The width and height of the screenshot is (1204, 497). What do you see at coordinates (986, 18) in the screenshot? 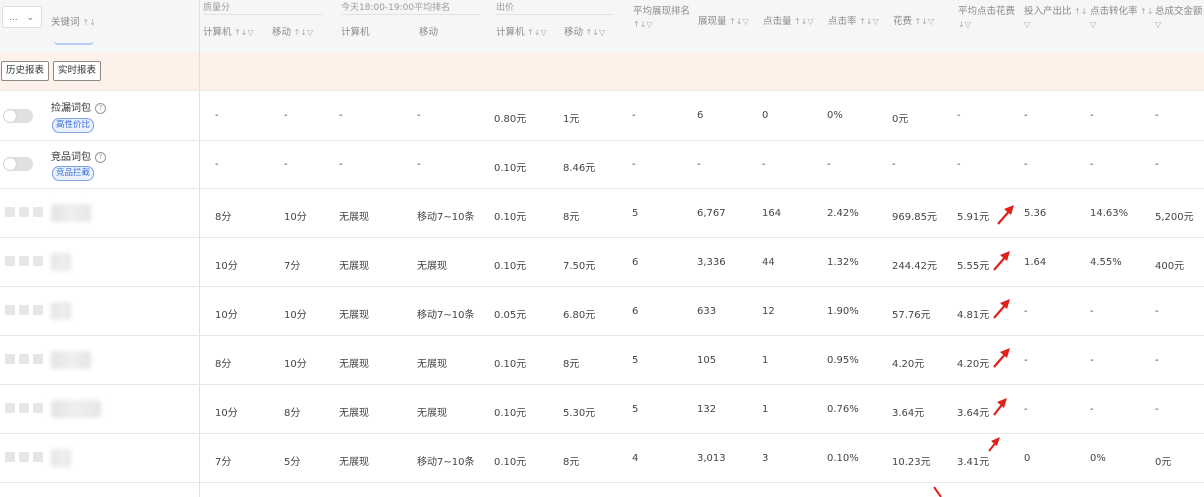
I see `col-avg-cpc: 平均点击花费 ↓▽` at bounding box center [986, 18].